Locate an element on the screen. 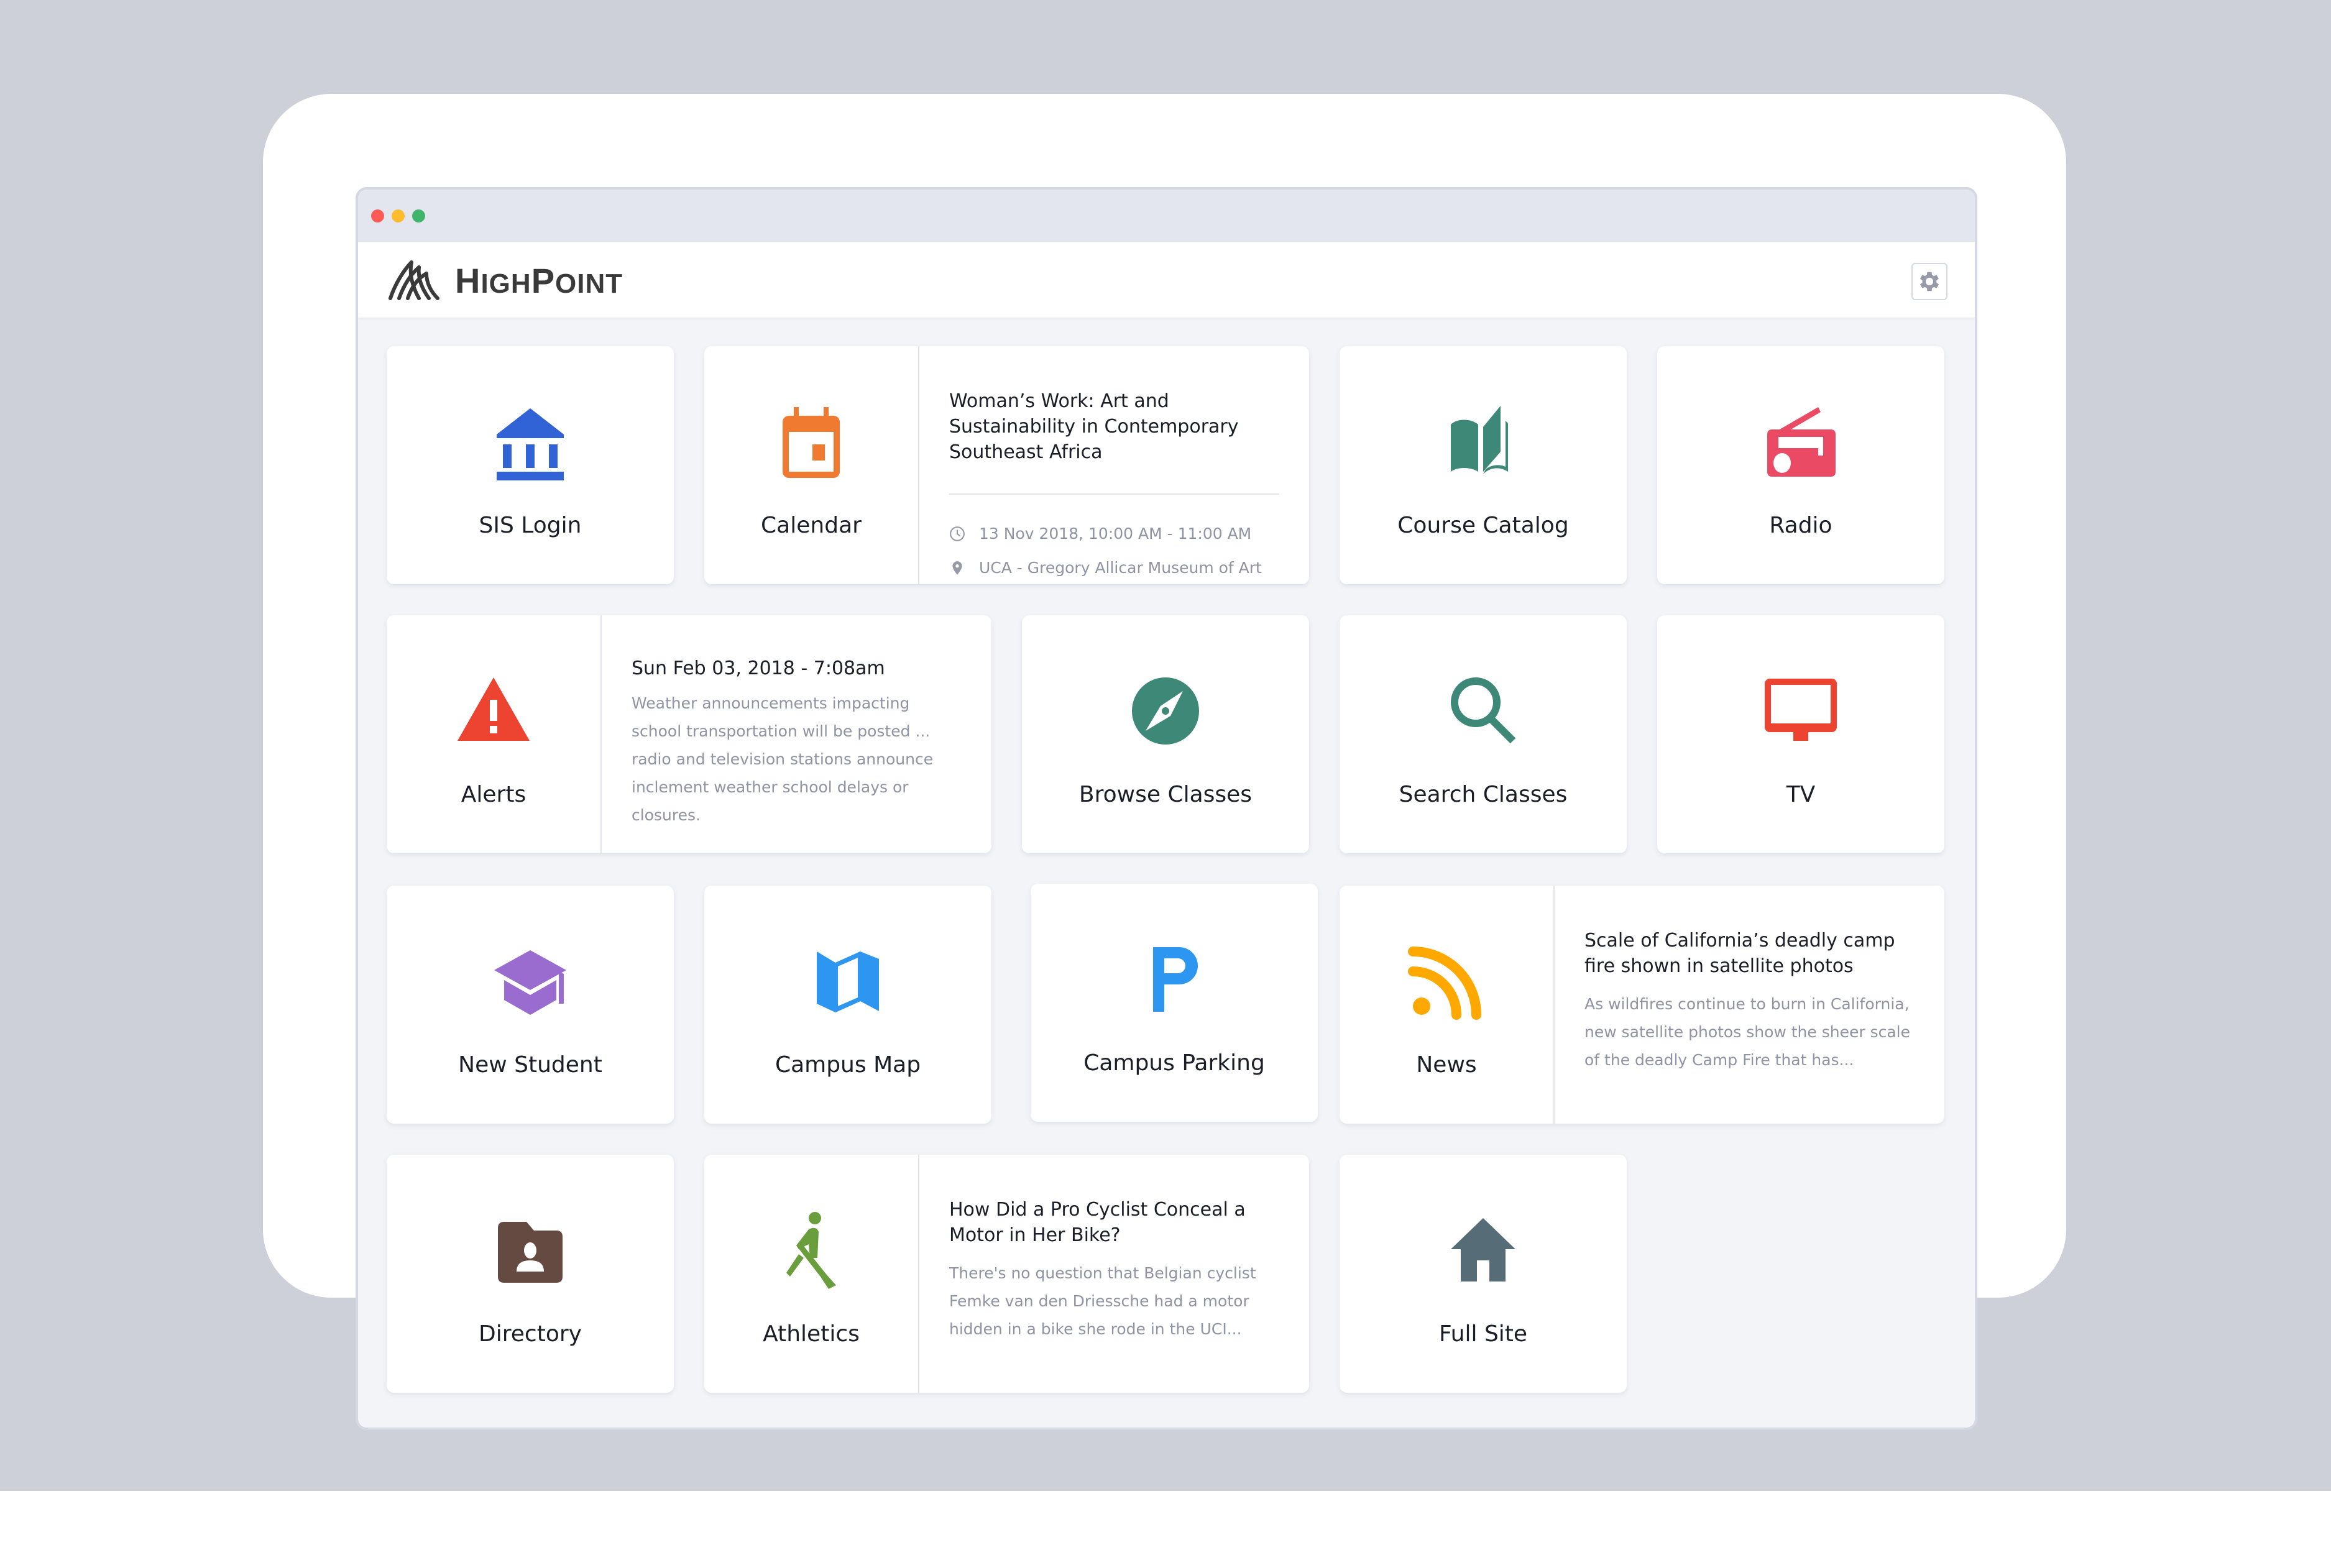  event-location: UCA - Gregory Allicar Museum of Art is located at coordinates (1120, 568).